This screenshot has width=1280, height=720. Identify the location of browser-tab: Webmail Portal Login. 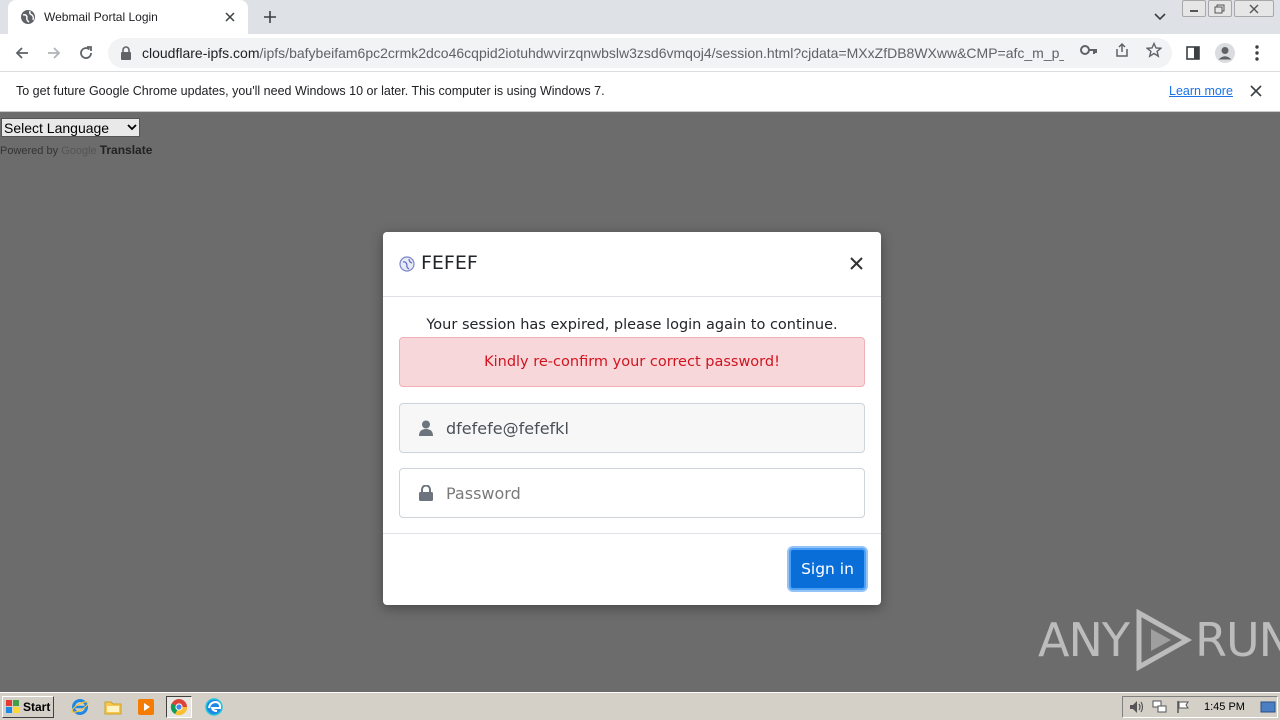
(128, 17).